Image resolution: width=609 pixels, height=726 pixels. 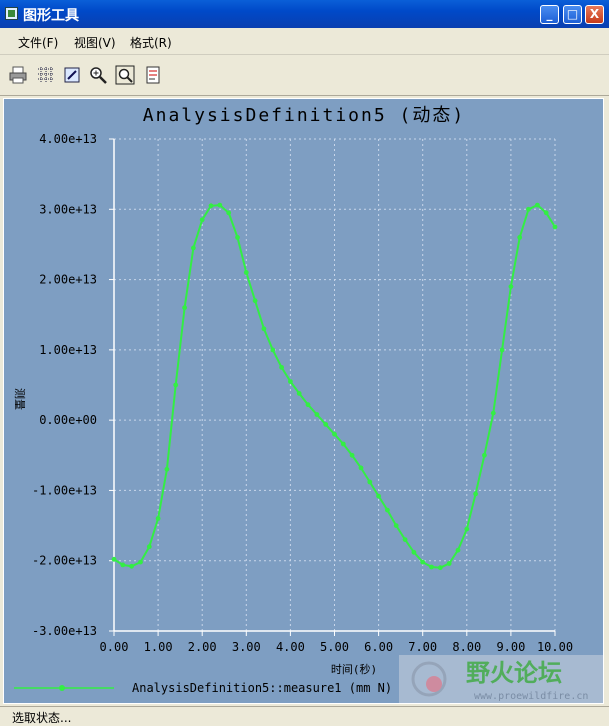 What do you see at coordinates (125, 75) in the screenshot?
I see `zoom-fit-icon` at bounding box center [125, 75].